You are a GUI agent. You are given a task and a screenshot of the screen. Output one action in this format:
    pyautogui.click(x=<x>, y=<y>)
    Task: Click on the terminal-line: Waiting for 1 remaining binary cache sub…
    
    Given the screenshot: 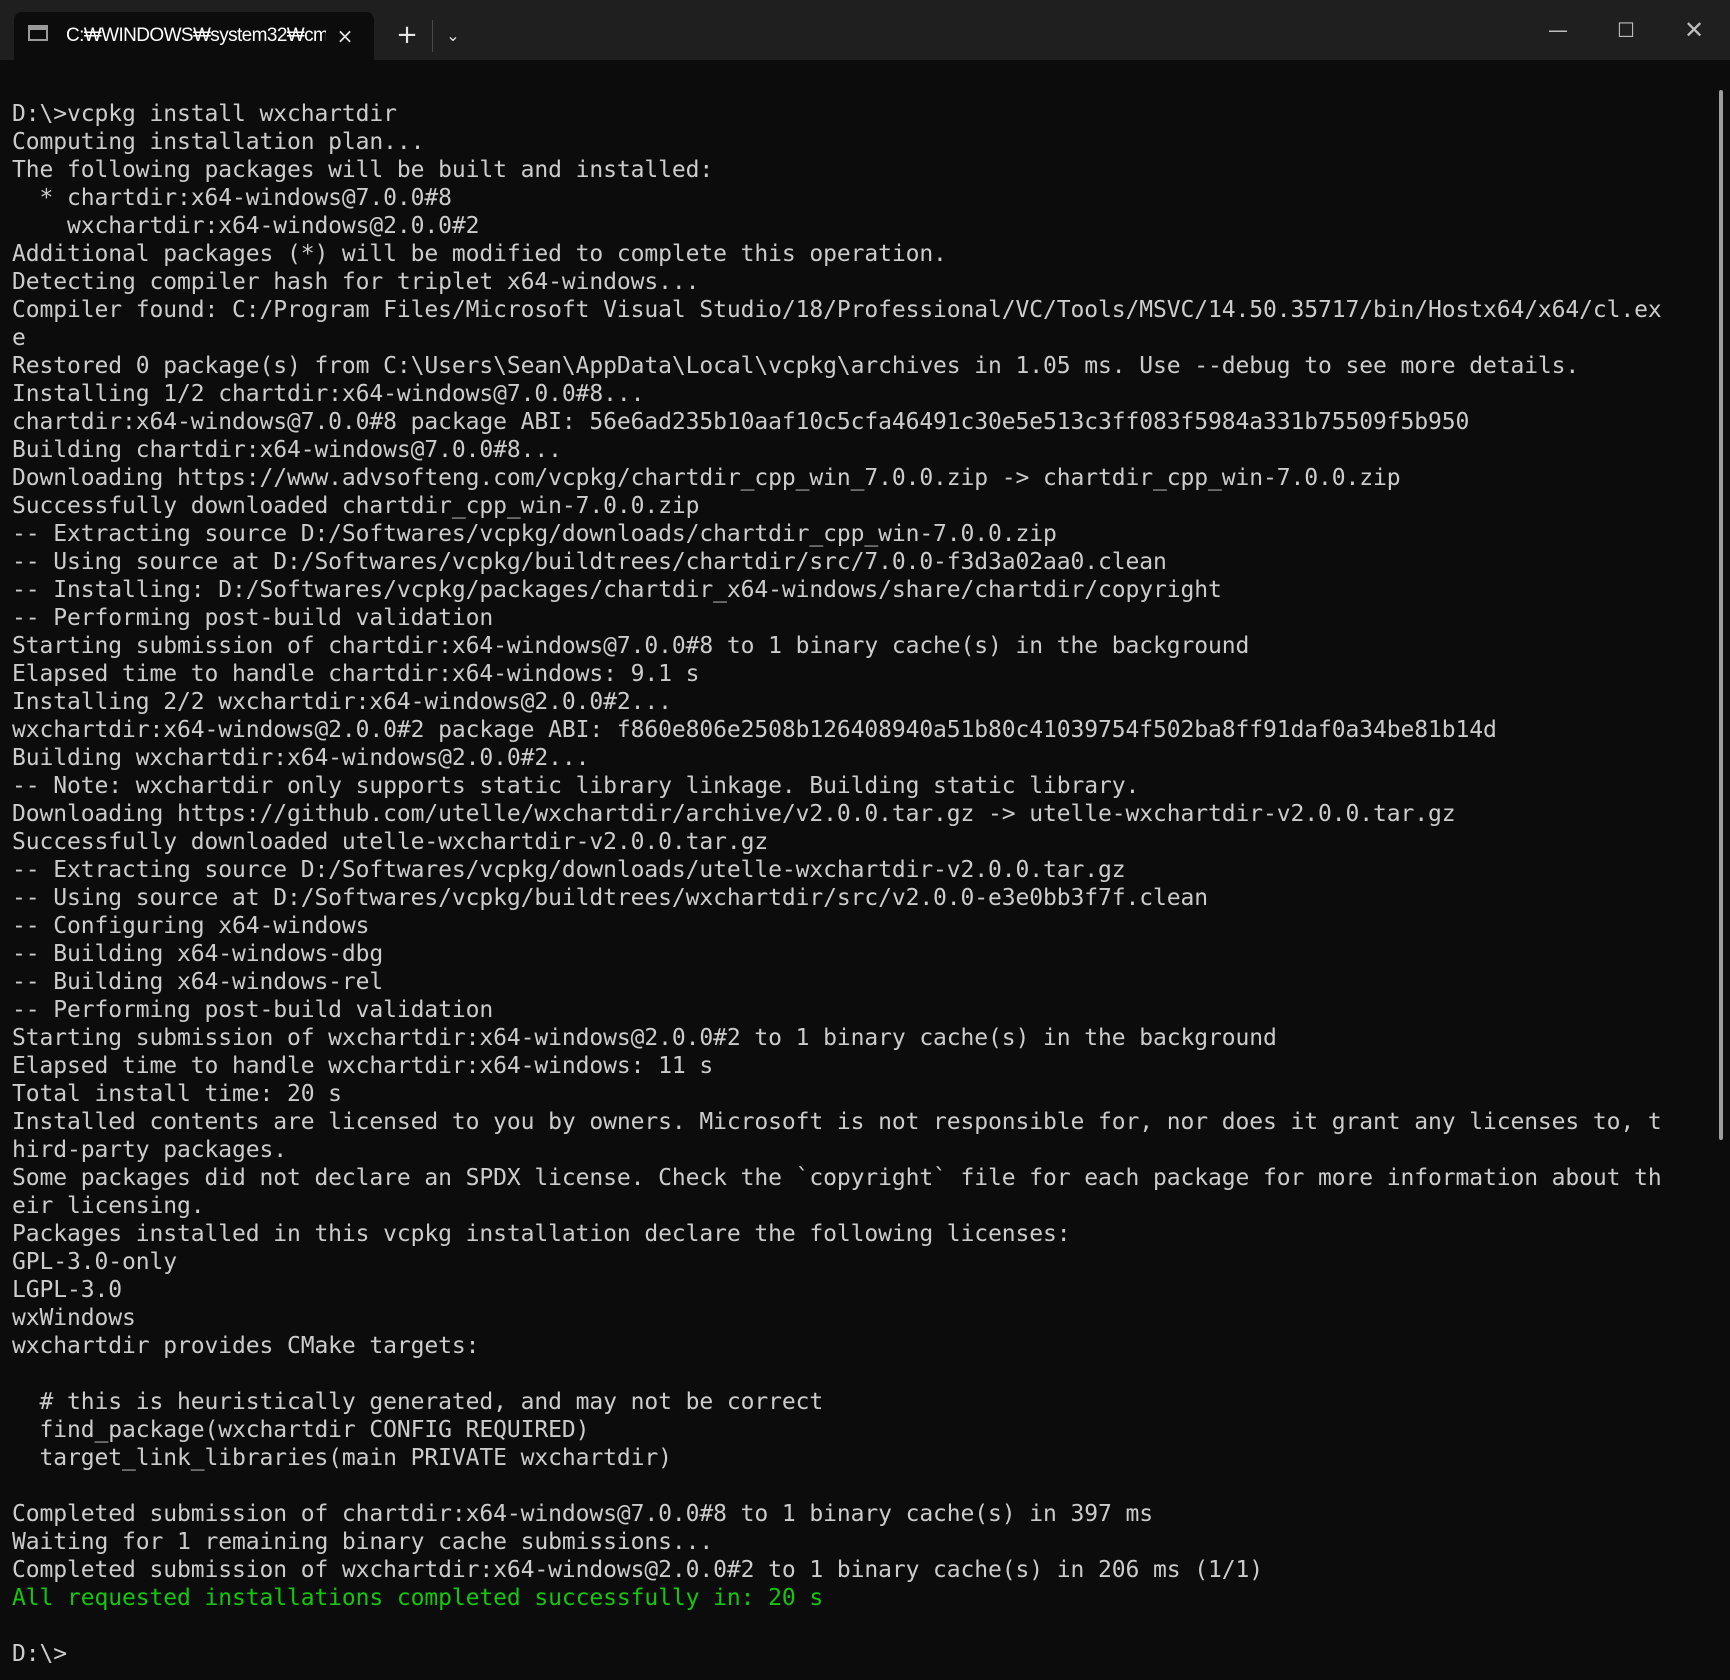 What is the action you would take?
    pyautogui.click(x=363, y=1542)
    